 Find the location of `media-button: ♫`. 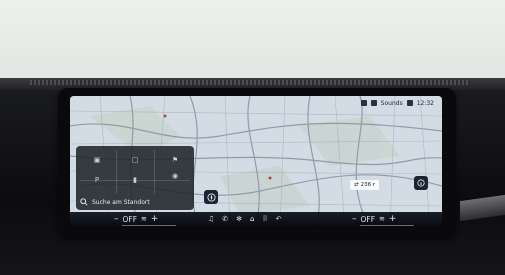

media-button: ♫ is located at coordinates (211, 219).